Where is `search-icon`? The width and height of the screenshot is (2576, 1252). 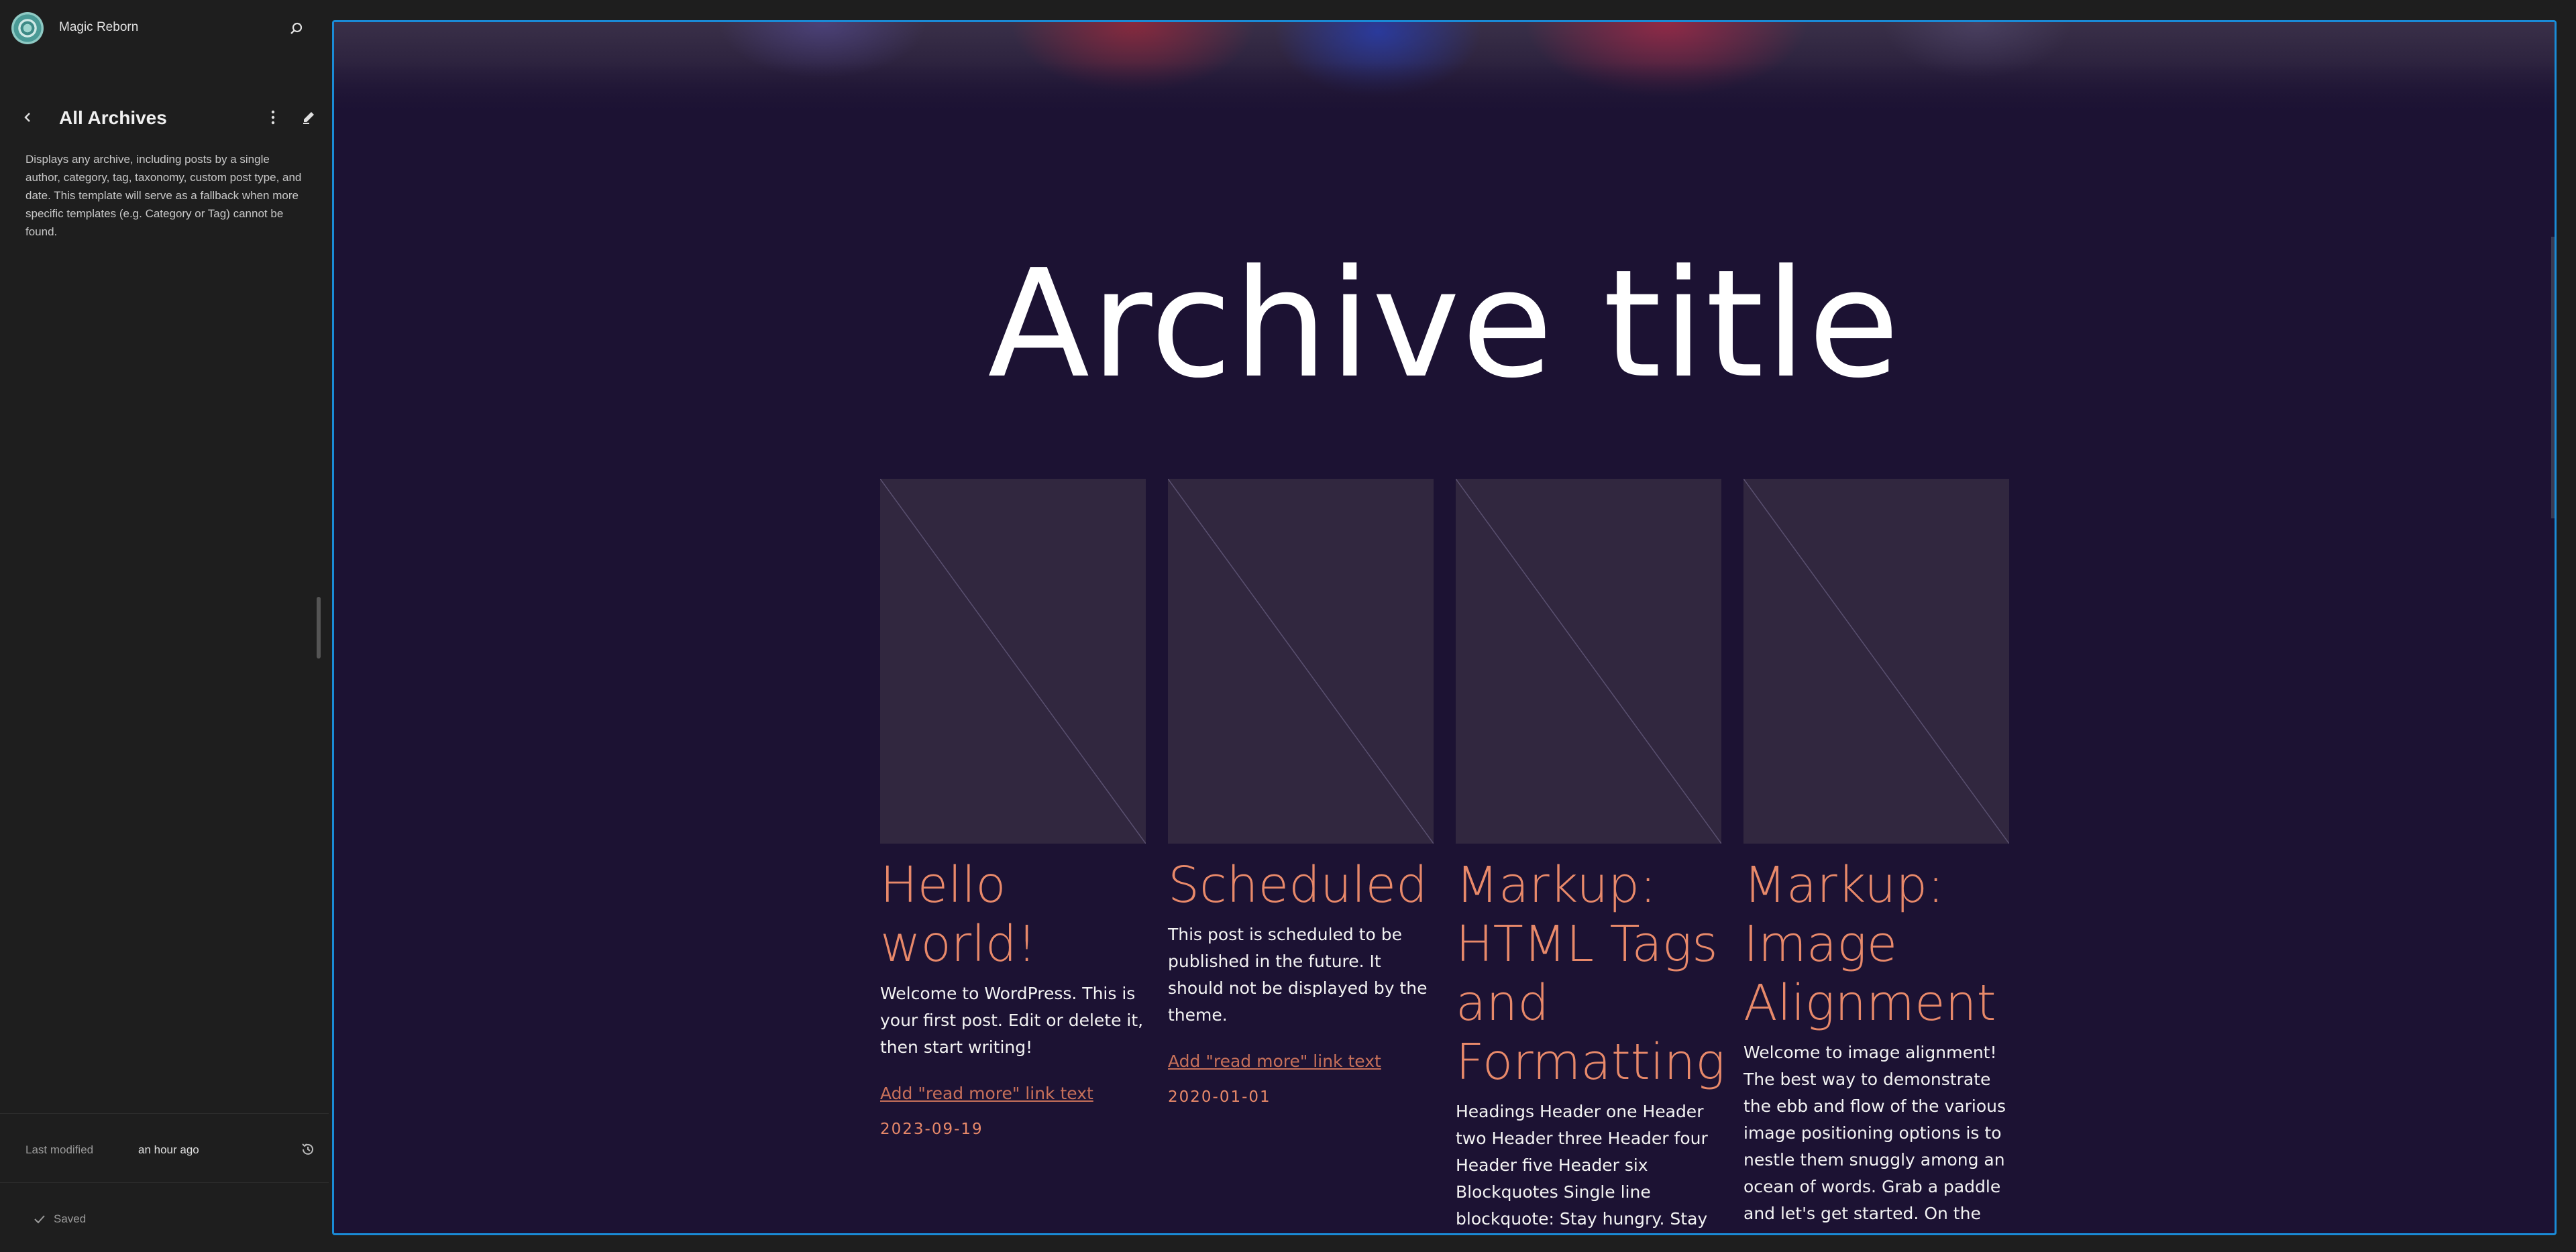
search-icon is located at coordinates (296, 28).